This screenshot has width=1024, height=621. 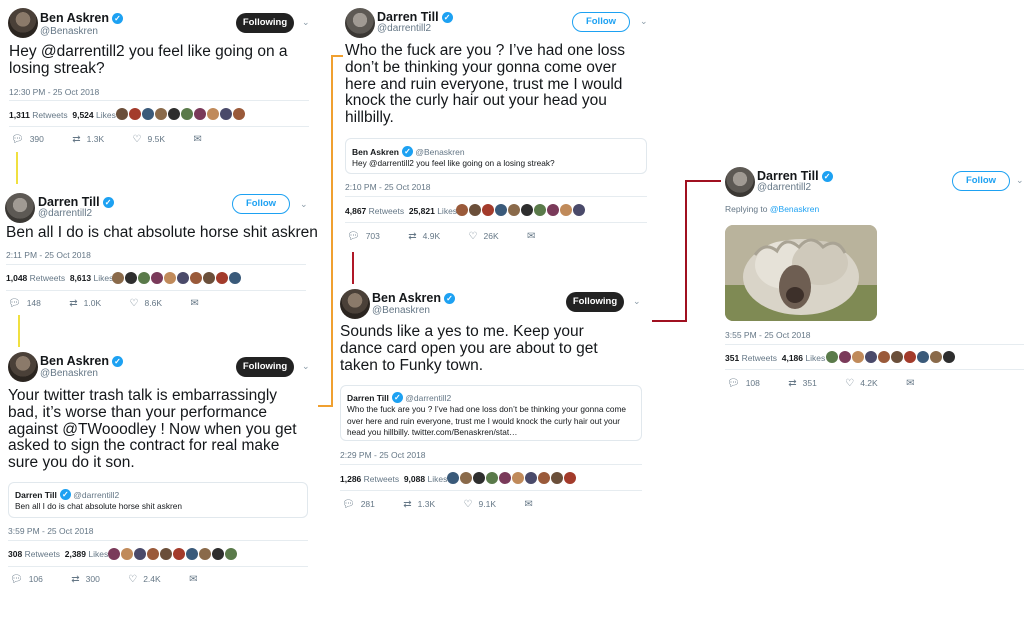 I want to click on timestamp: 2:11 PM - 25 Oct 2018, so click(x=48, y=255).